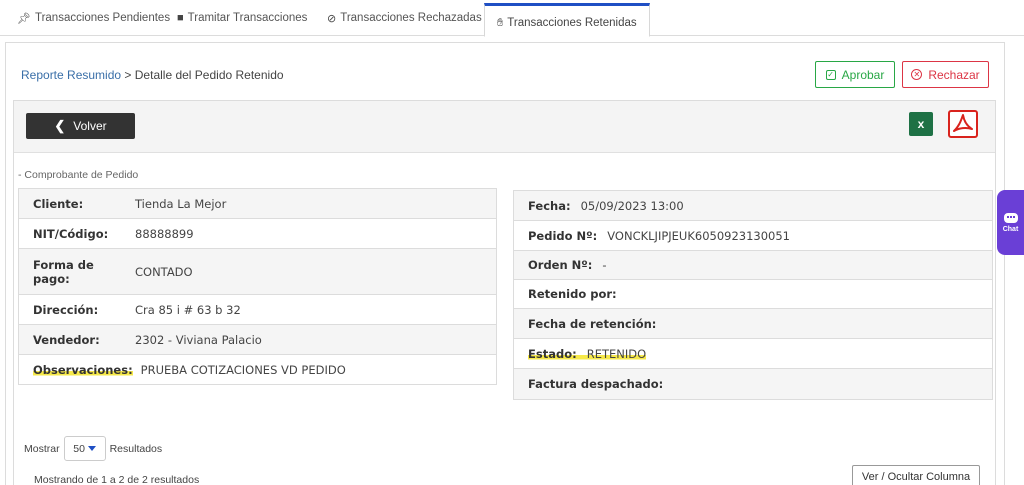 This screenshot has height=485, width=1024. What do you see at coordinates (753, 324) in the screenshot?
I see `table-row: Fecha de retención:` at bounding box center [753, 324].